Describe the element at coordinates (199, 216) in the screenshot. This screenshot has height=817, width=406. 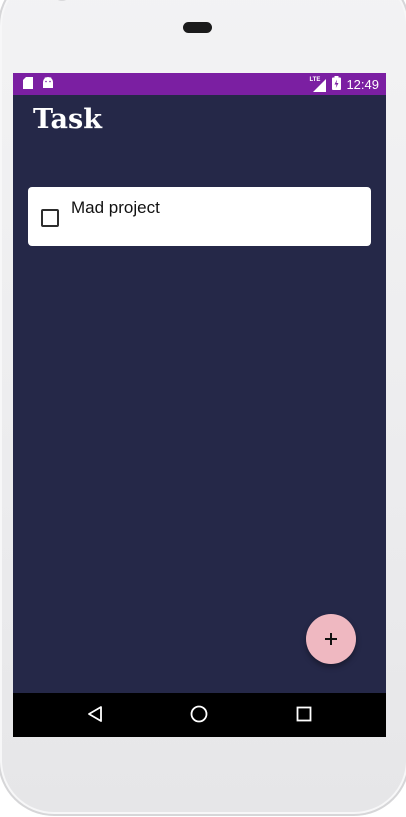
I see `task-list-item: Mad project` at that location.